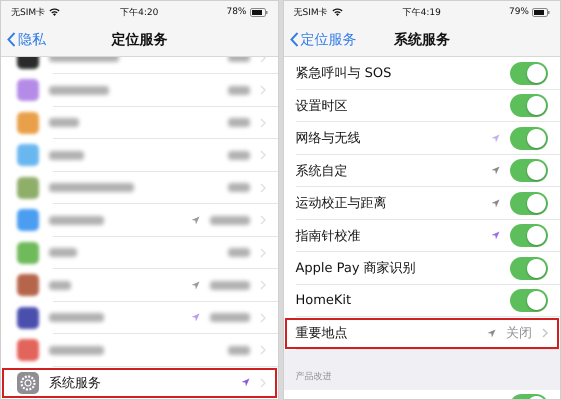  Describe the element at coordinates (518, 12) in the screenshot. I see `battery-percent: 79%` at that location.